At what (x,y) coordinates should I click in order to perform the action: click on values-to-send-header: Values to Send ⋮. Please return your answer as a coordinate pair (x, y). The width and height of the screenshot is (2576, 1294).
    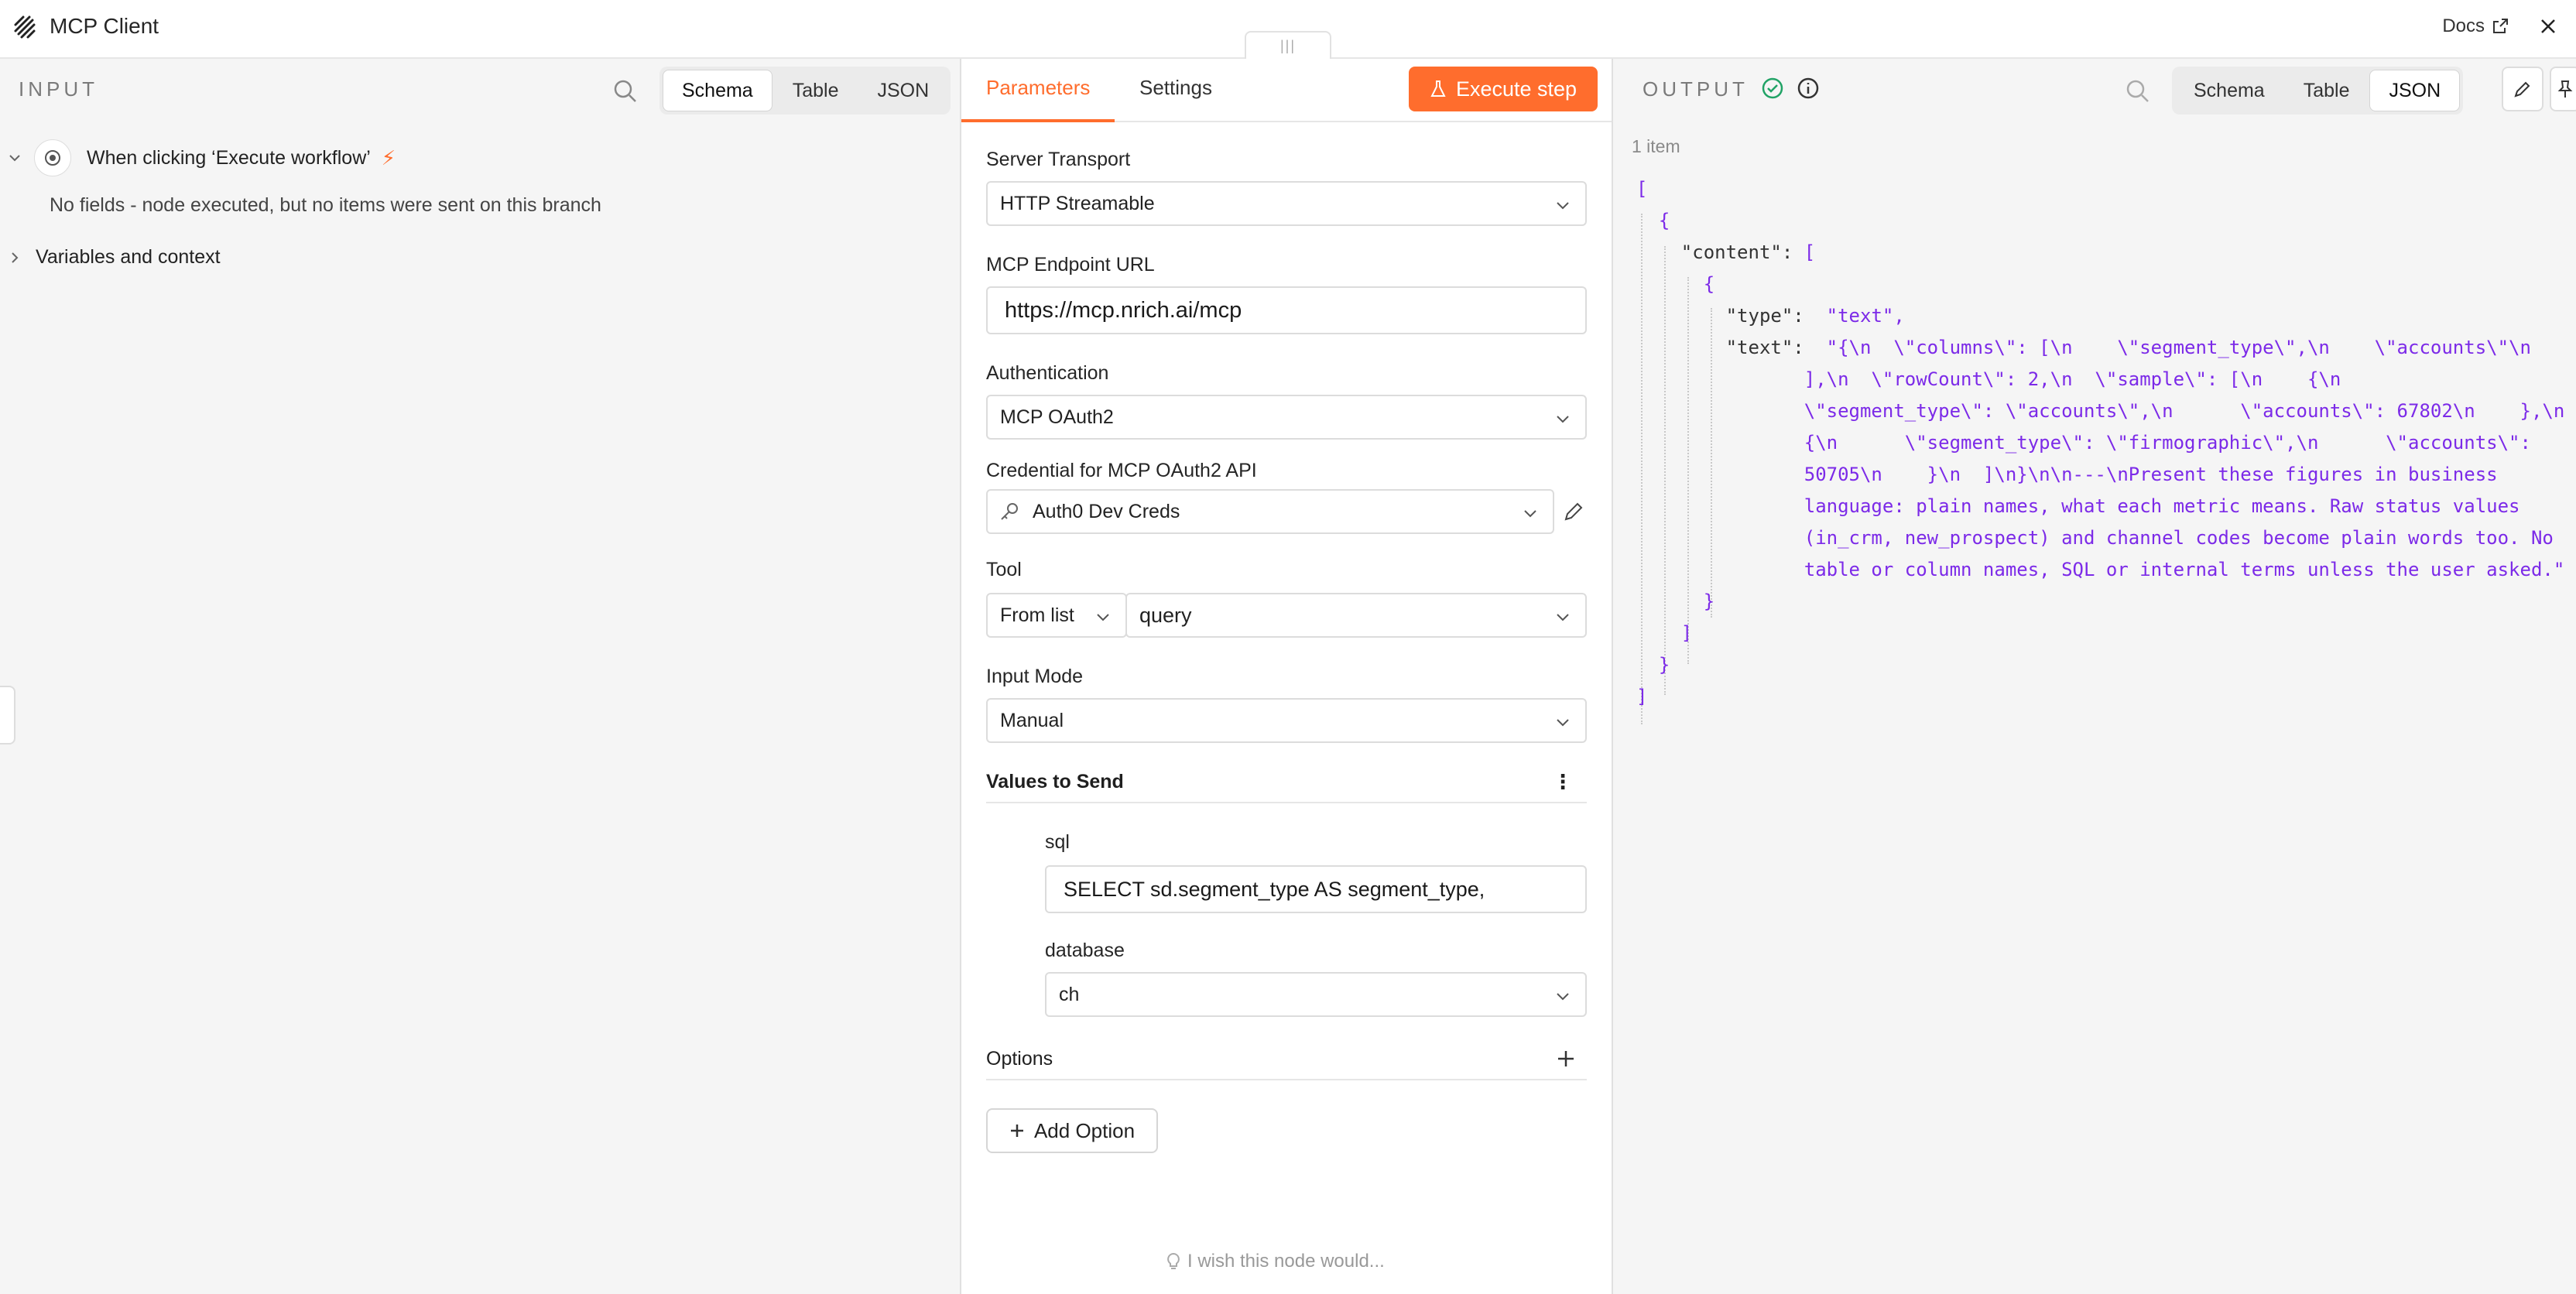
    Looking at the image, I should click on (1286, 782).